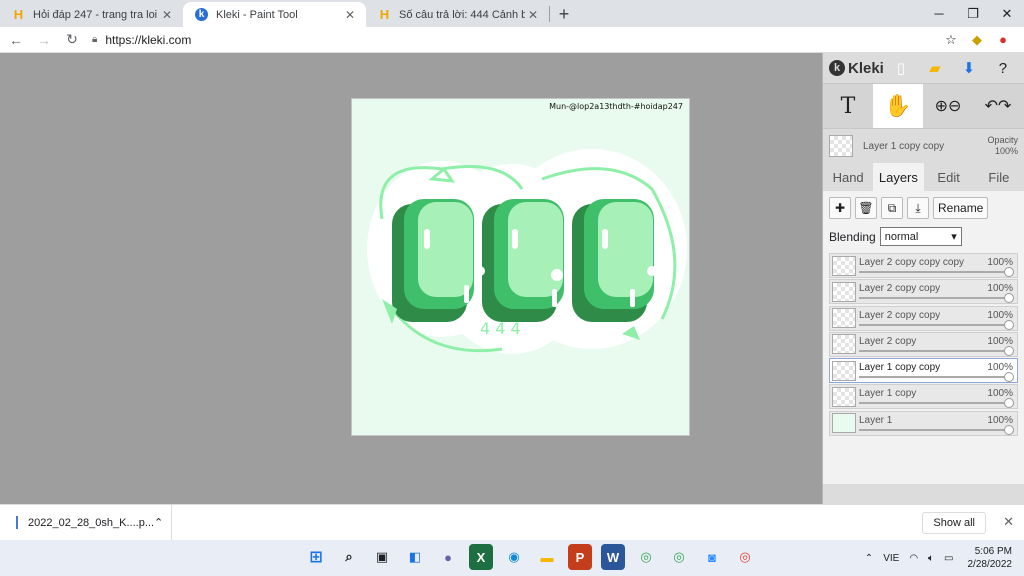 This screenshot has height=576, width=1024. Describe the element at coordinates (954, 523) in the screenshot. I see `show-all-button: Show all` at that location.